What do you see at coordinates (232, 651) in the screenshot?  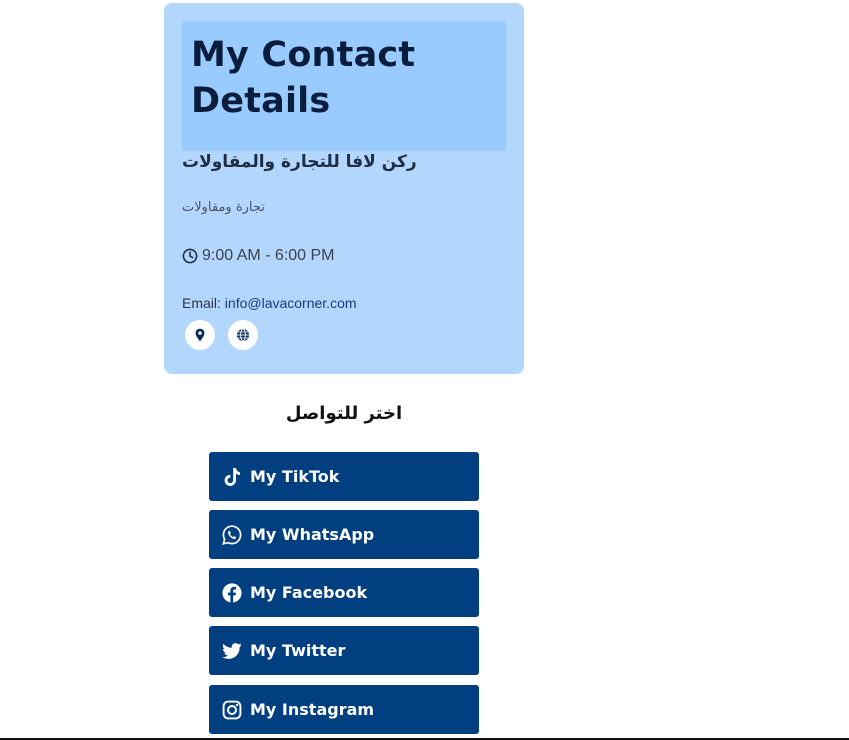 I see `twitter-icon` at bounding box center [232, 651].